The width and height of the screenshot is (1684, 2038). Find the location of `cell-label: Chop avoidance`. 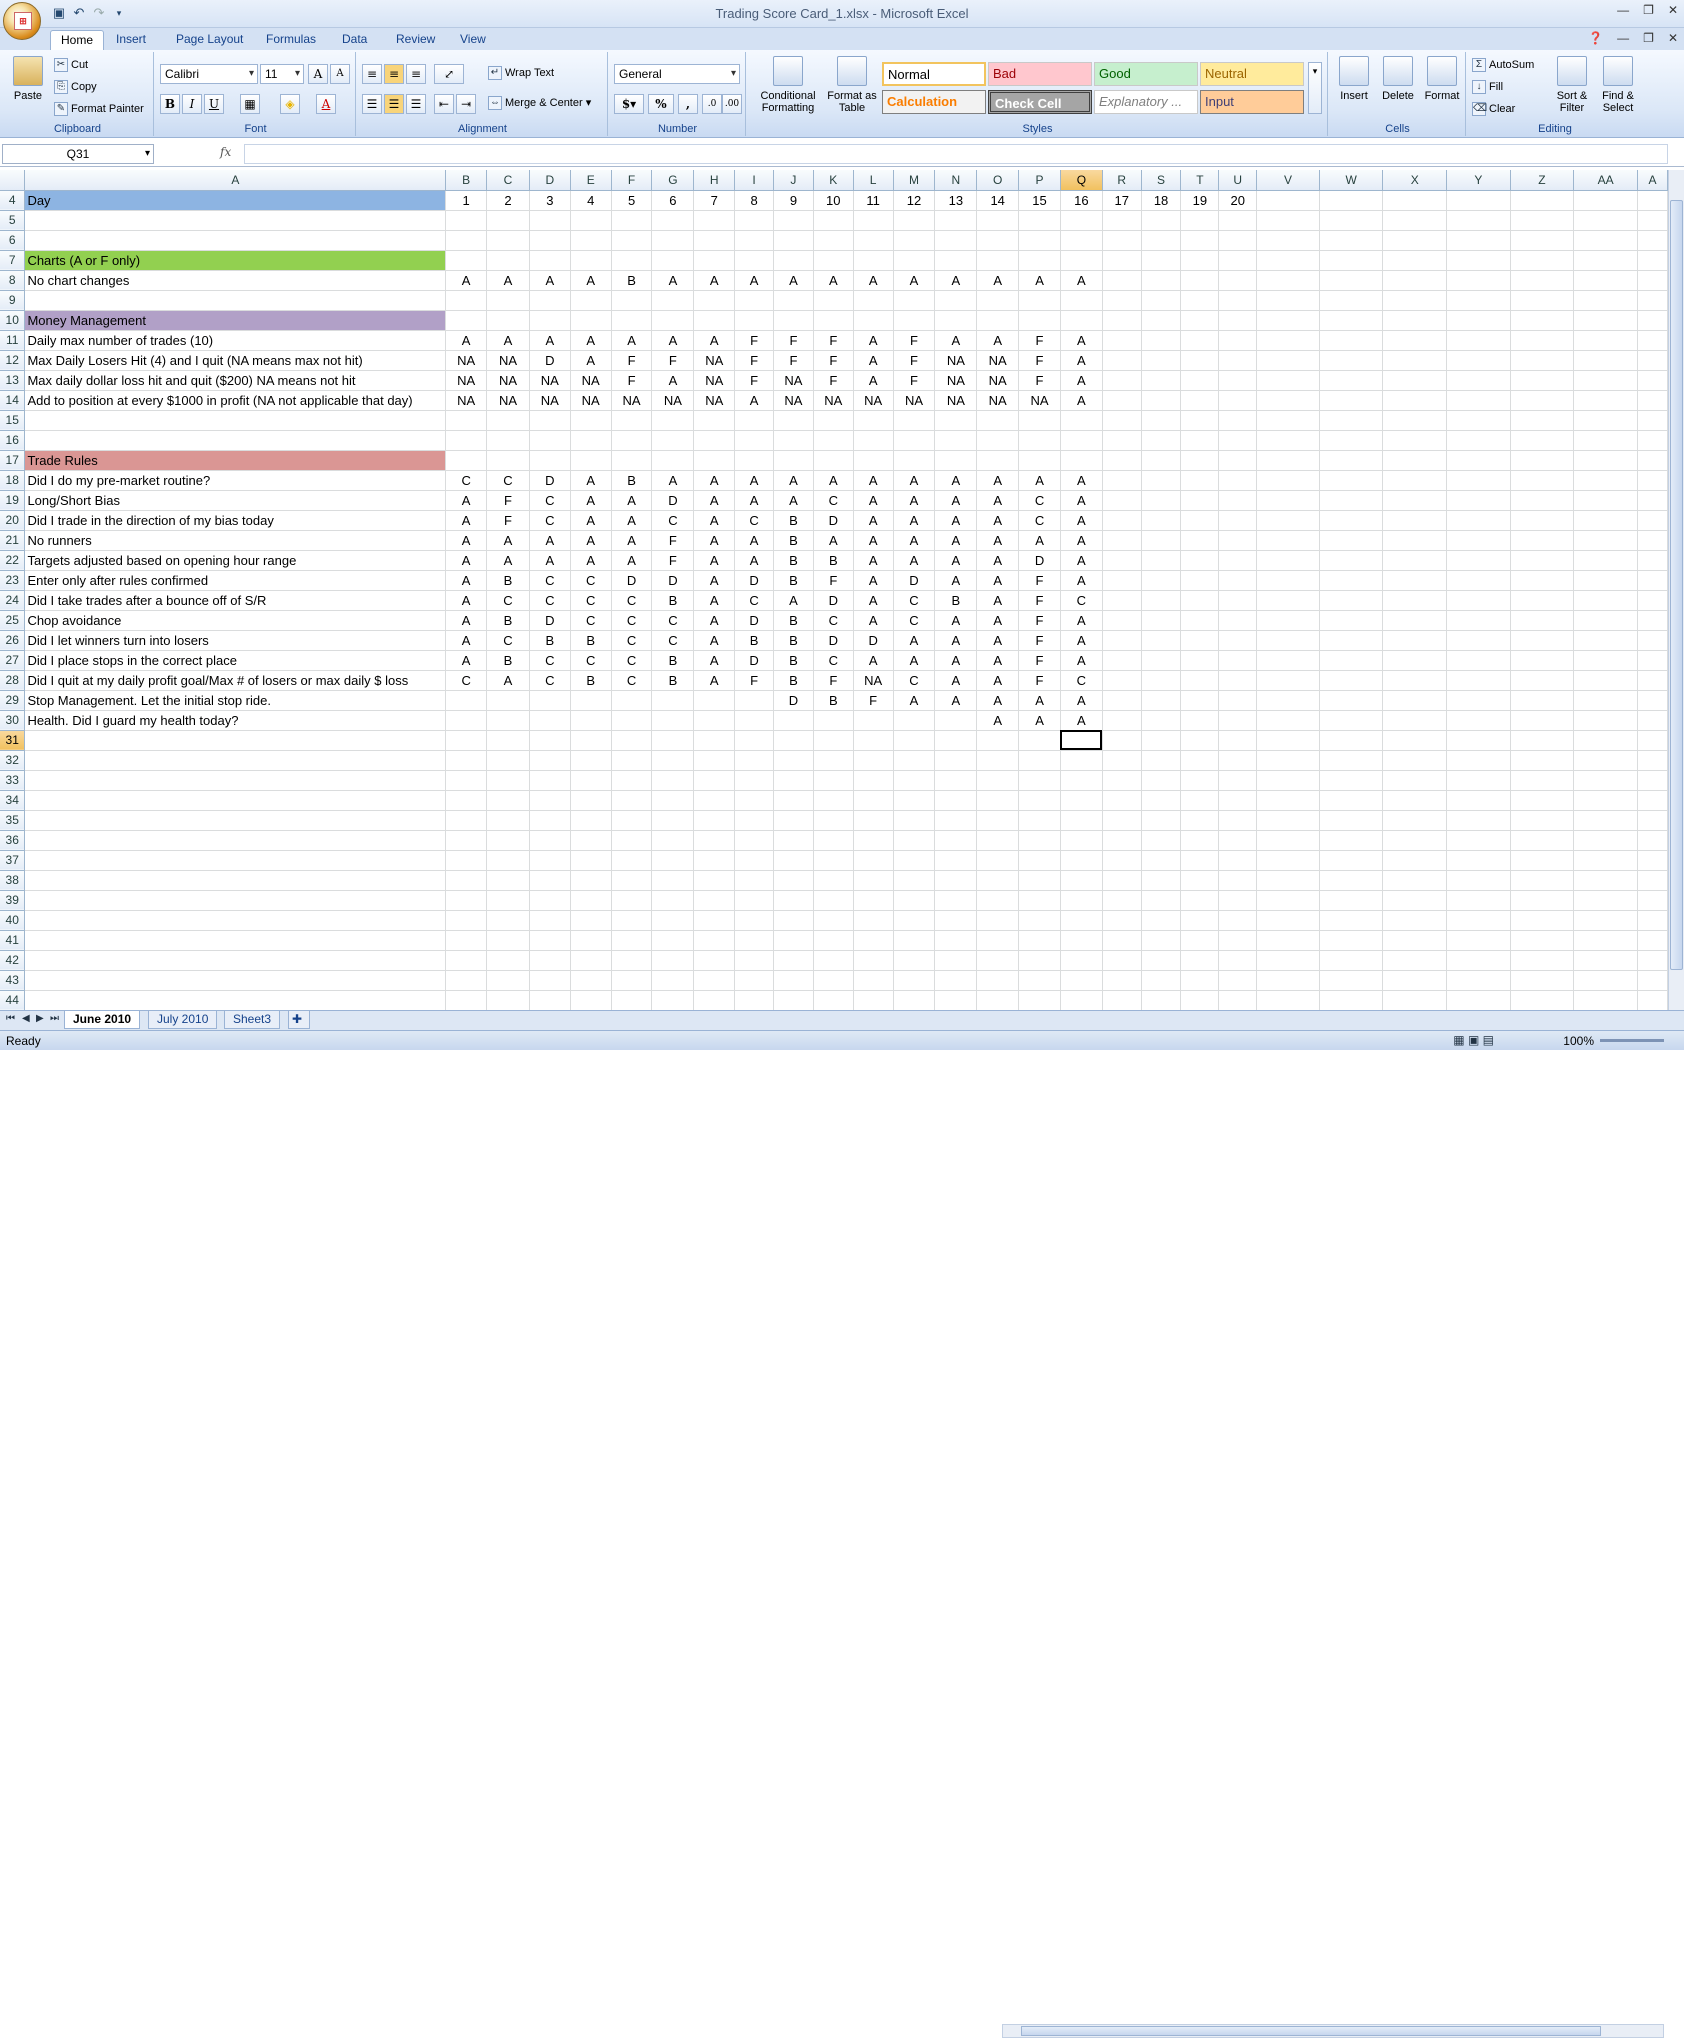

cell-label: Chop avoidance is located at coordinates (235, 620).